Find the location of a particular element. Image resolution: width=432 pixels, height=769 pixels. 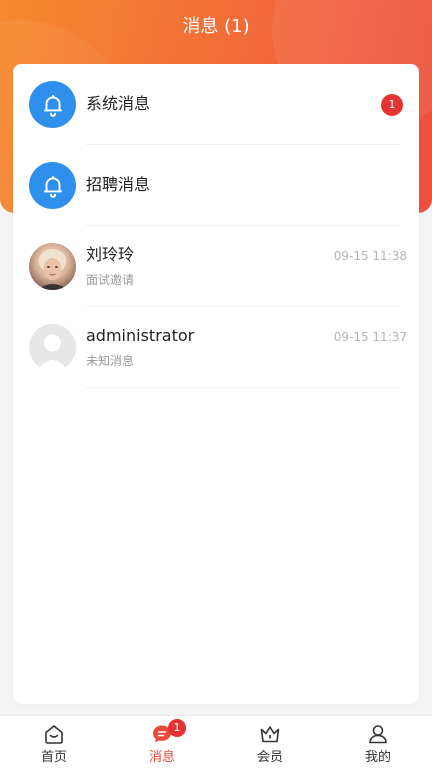

message-title: 招聘消息 is located at coordinates (118, 184).